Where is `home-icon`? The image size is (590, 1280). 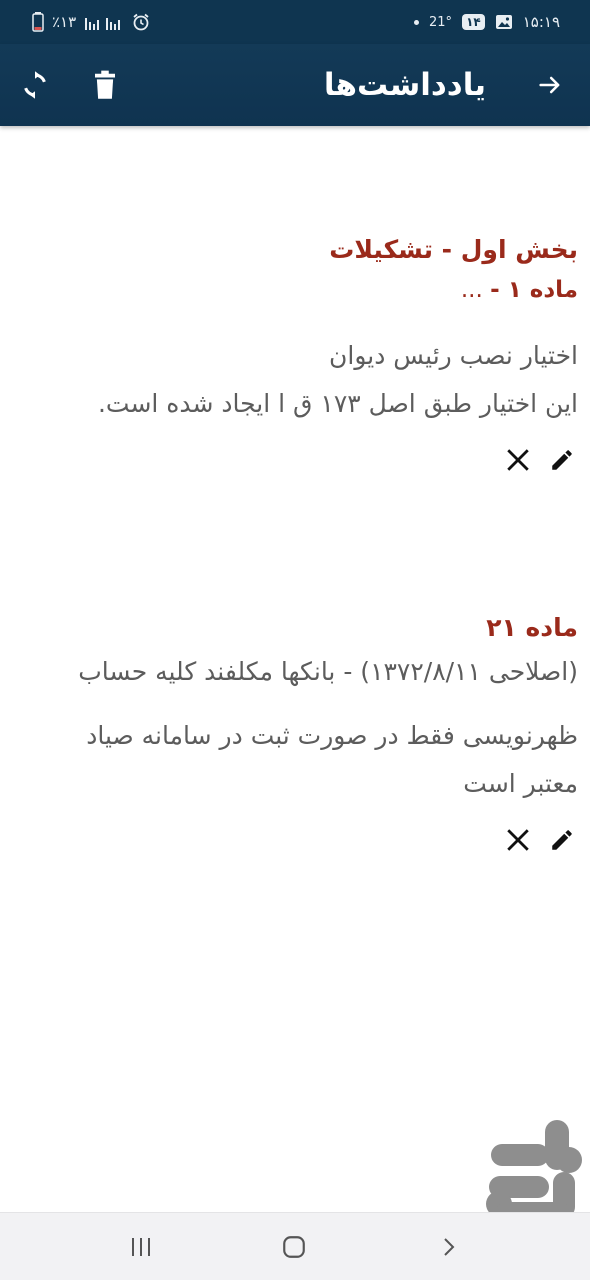 home-icon is located at coordinates (294, 1247).